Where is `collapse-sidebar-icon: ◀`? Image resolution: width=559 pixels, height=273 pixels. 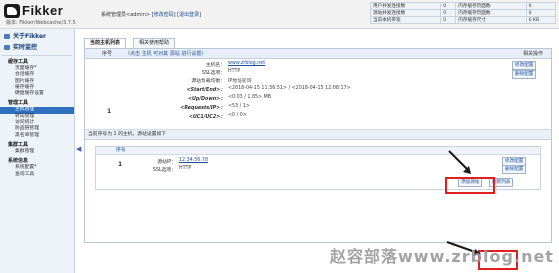
collapse-sidebar-icon: ◀ is located at coordinates (79, 149).